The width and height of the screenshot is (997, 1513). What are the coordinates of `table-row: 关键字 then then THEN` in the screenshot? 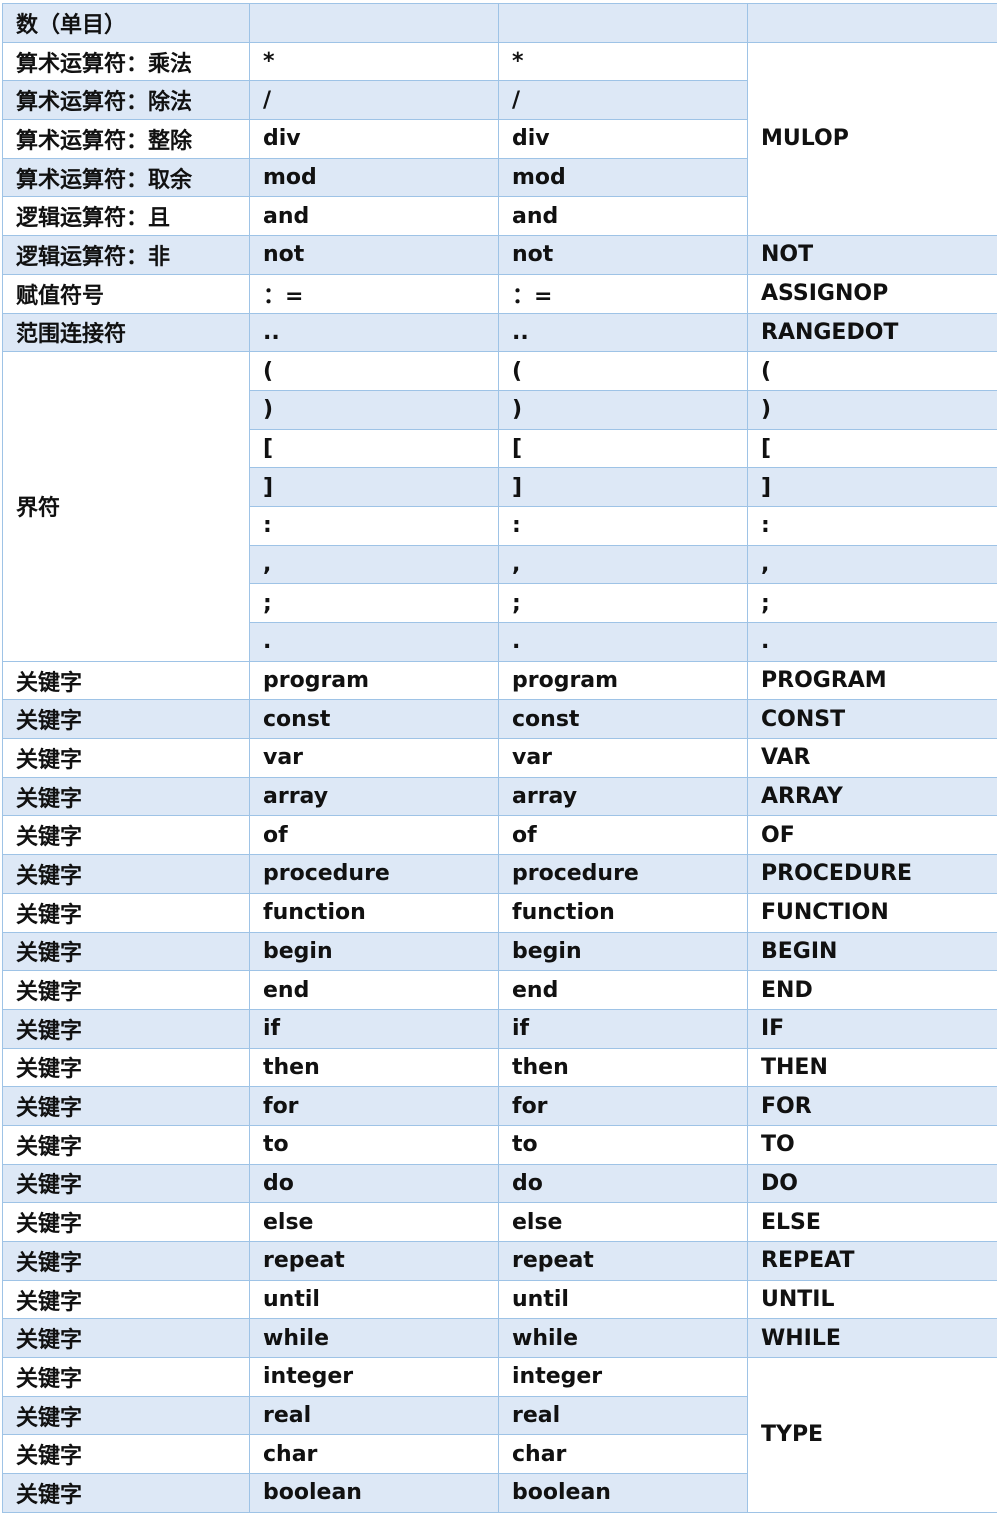 It's located at (499, 1067).